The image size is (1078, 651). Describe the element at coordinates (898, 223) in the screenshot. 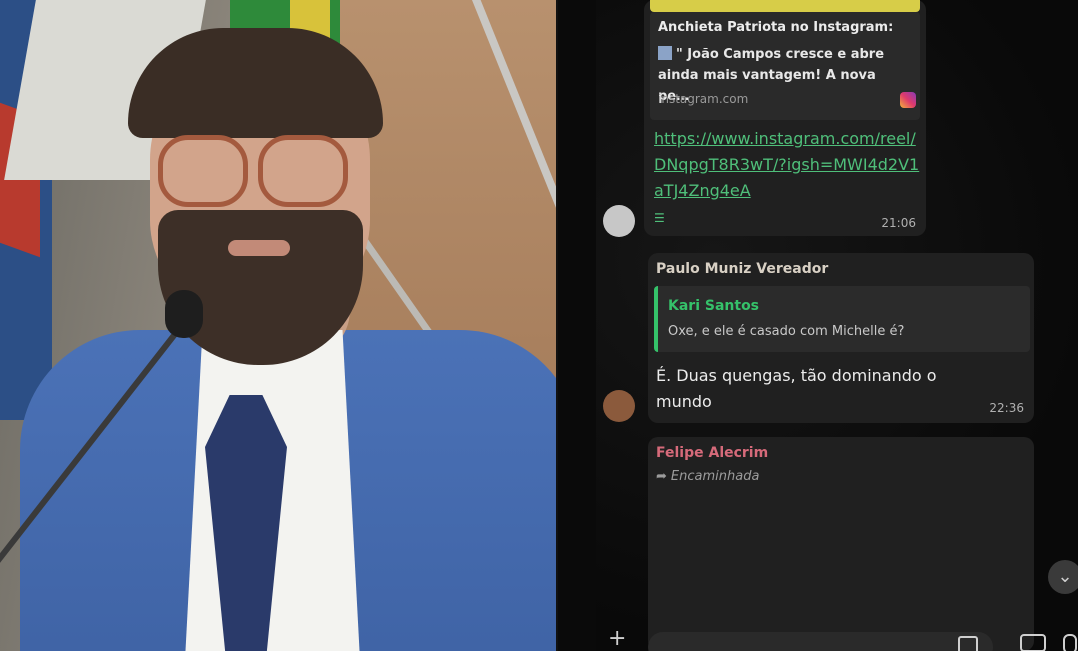

I see `message-time: 21:06` at that location.